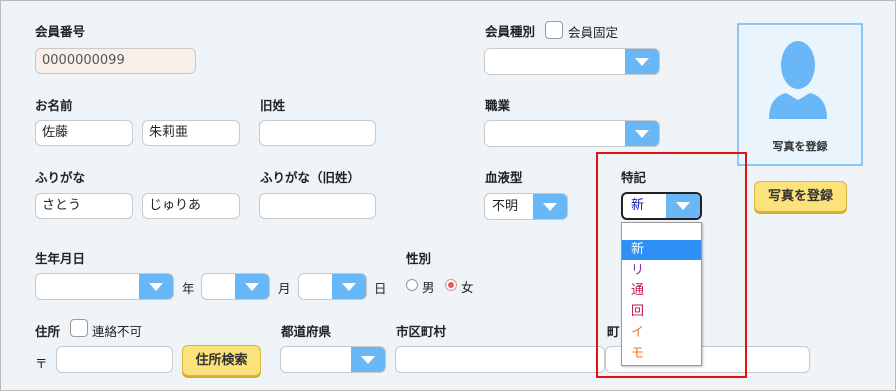 This screenshot has width=896, height=391. I want to click on member-fixed-label: 会員固定, so click(593, 32).